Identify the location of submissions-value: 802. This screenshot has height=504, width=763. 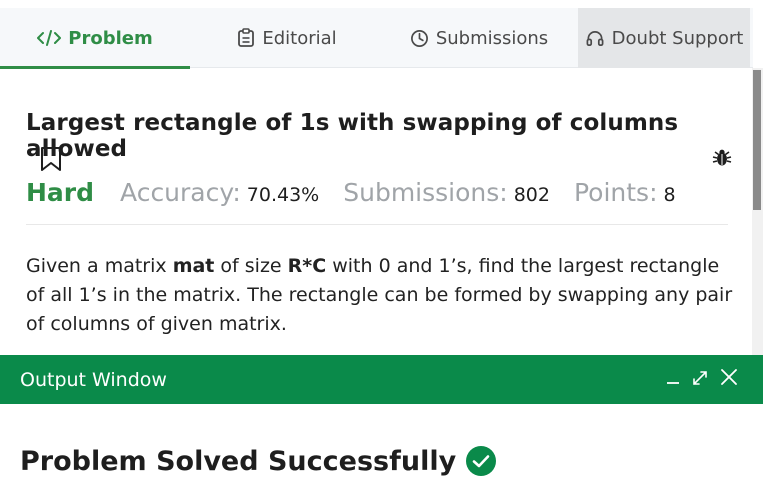
(531, 195).